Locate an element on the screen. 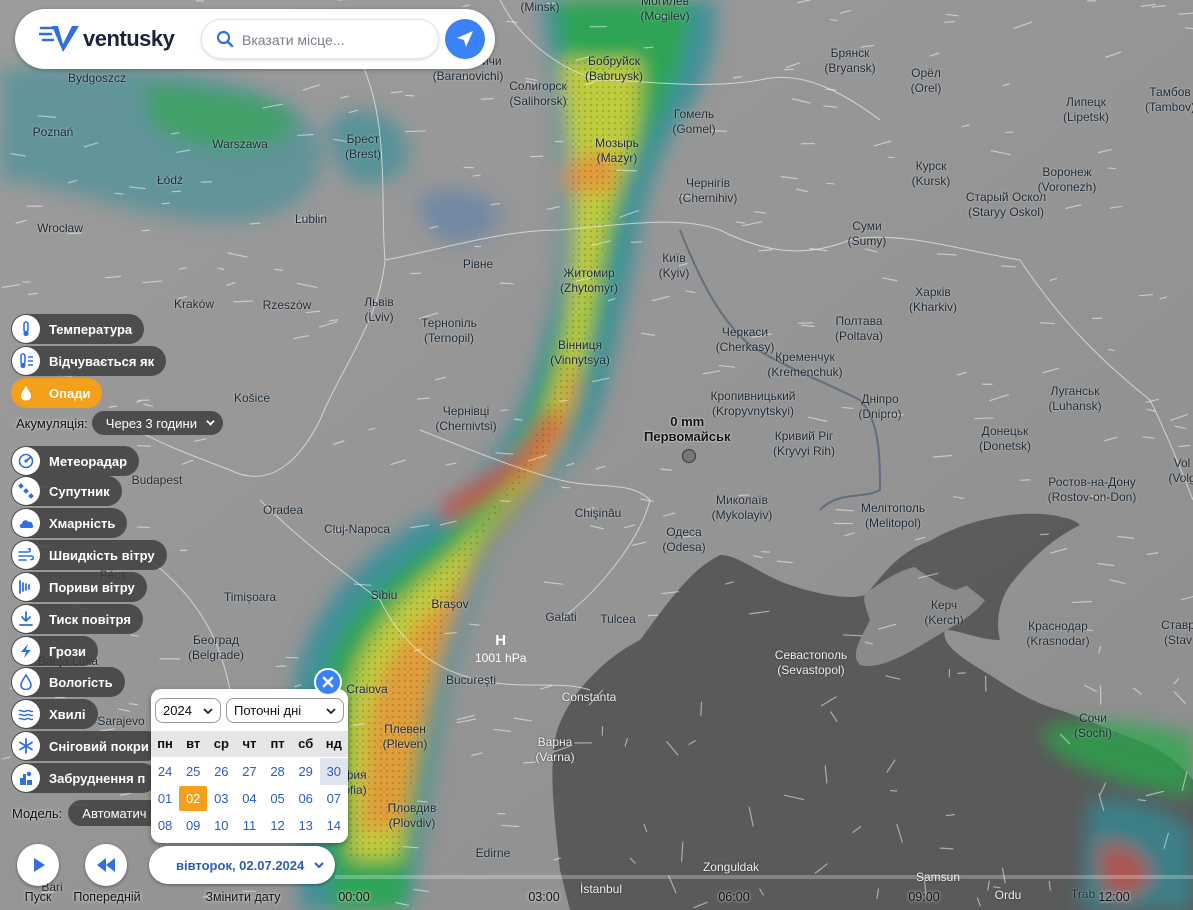 This screenshot has height=910, width=1193. layer-button: Хмарність is located at coordinates (69, 523).